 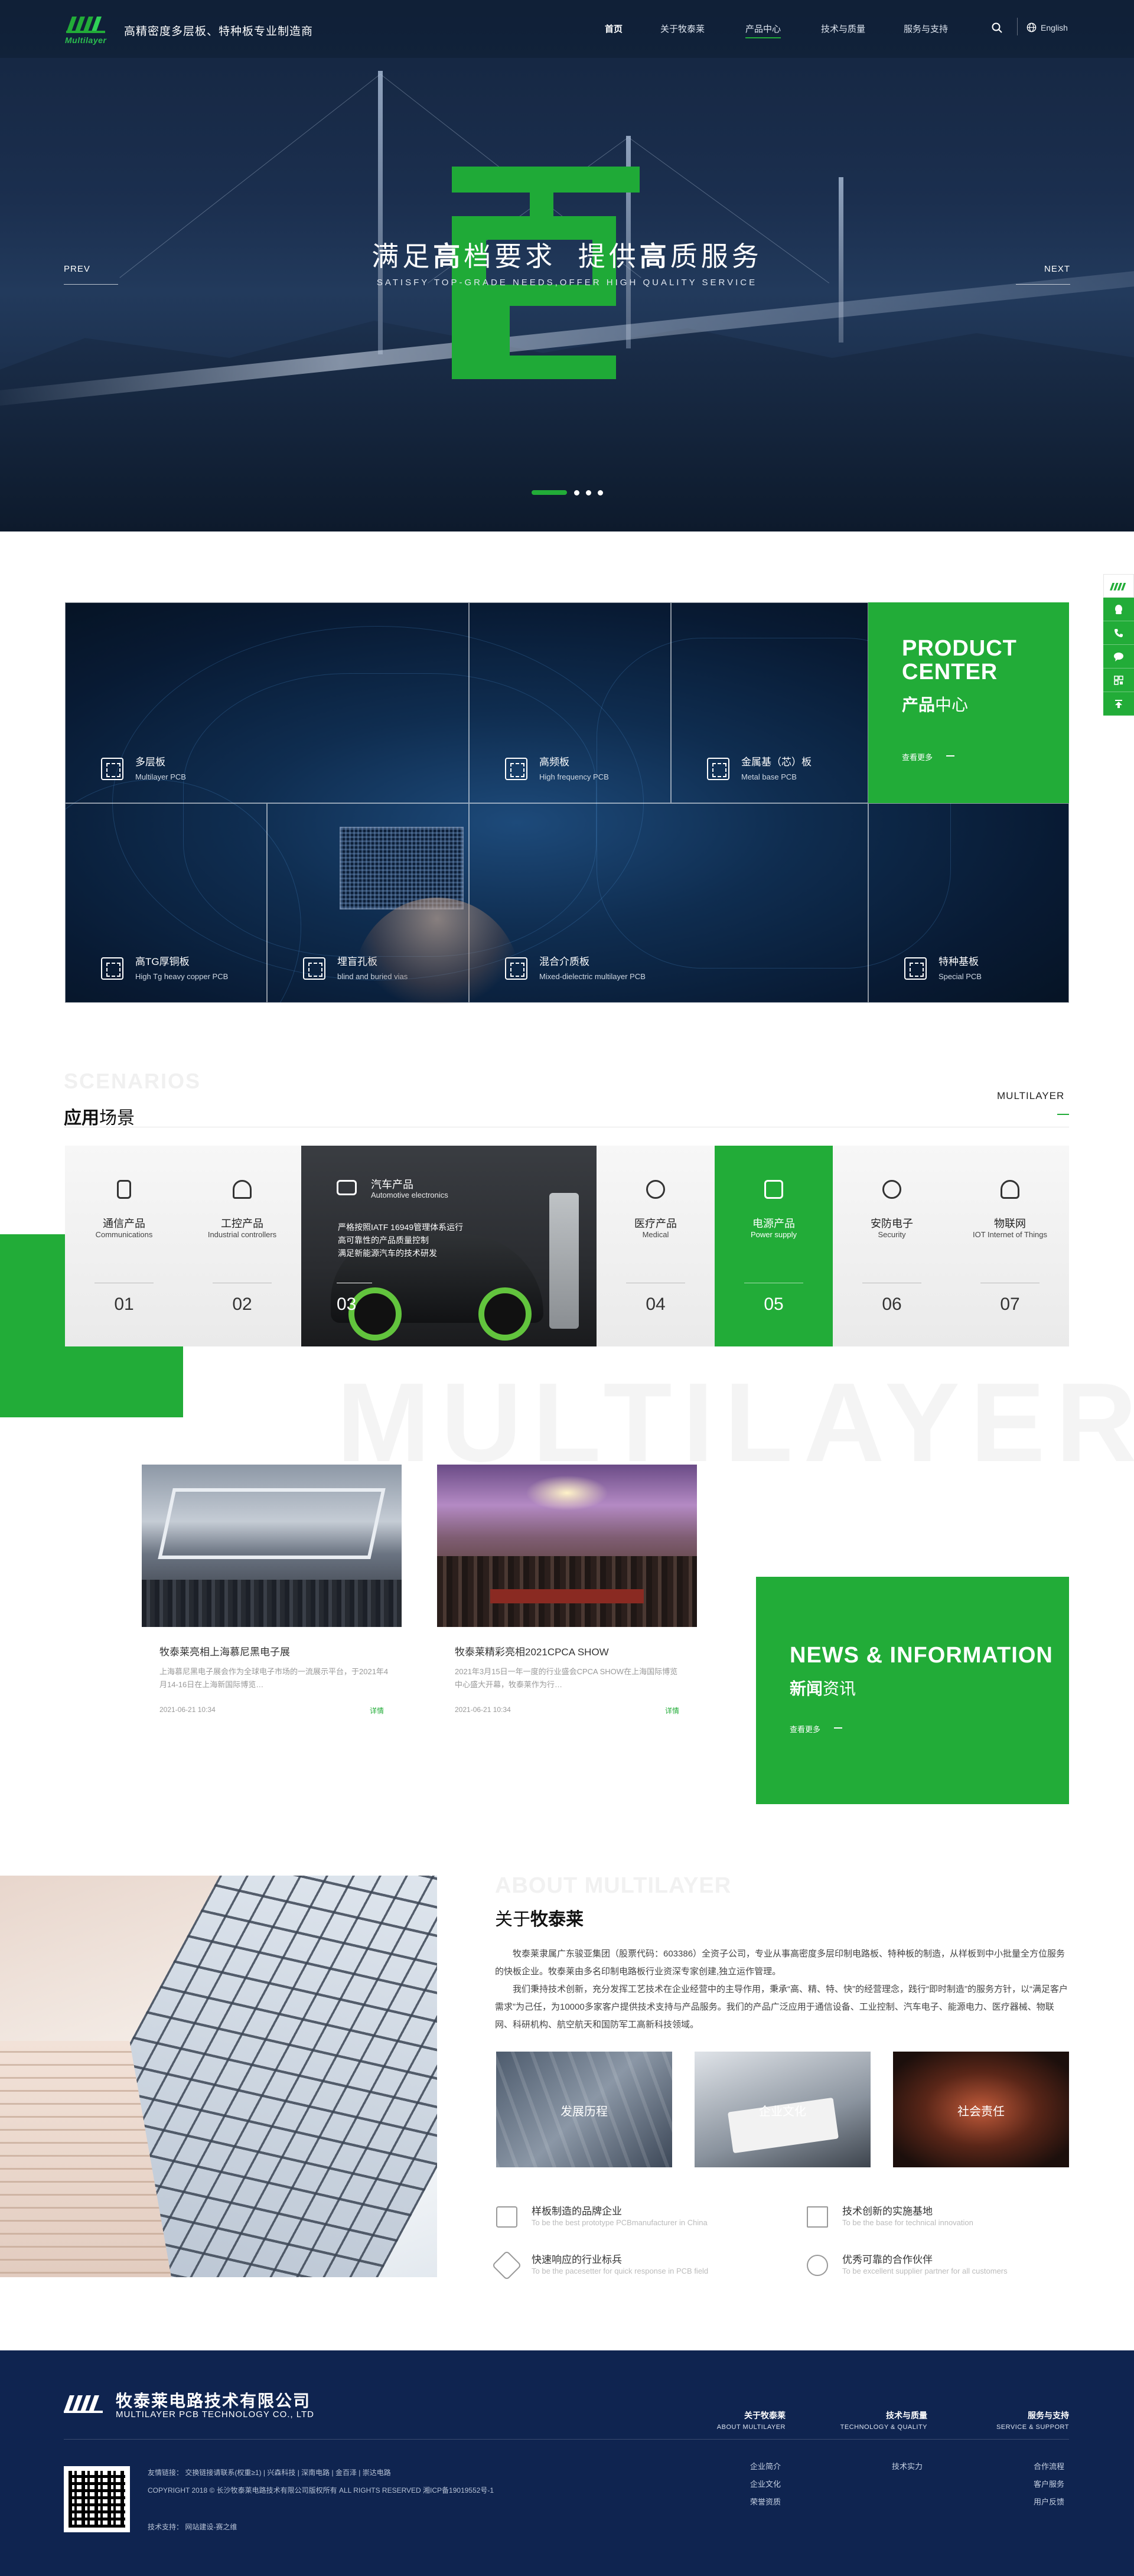 I want to click on footer-link: 客户服务, so click(x=1049, y=2483).